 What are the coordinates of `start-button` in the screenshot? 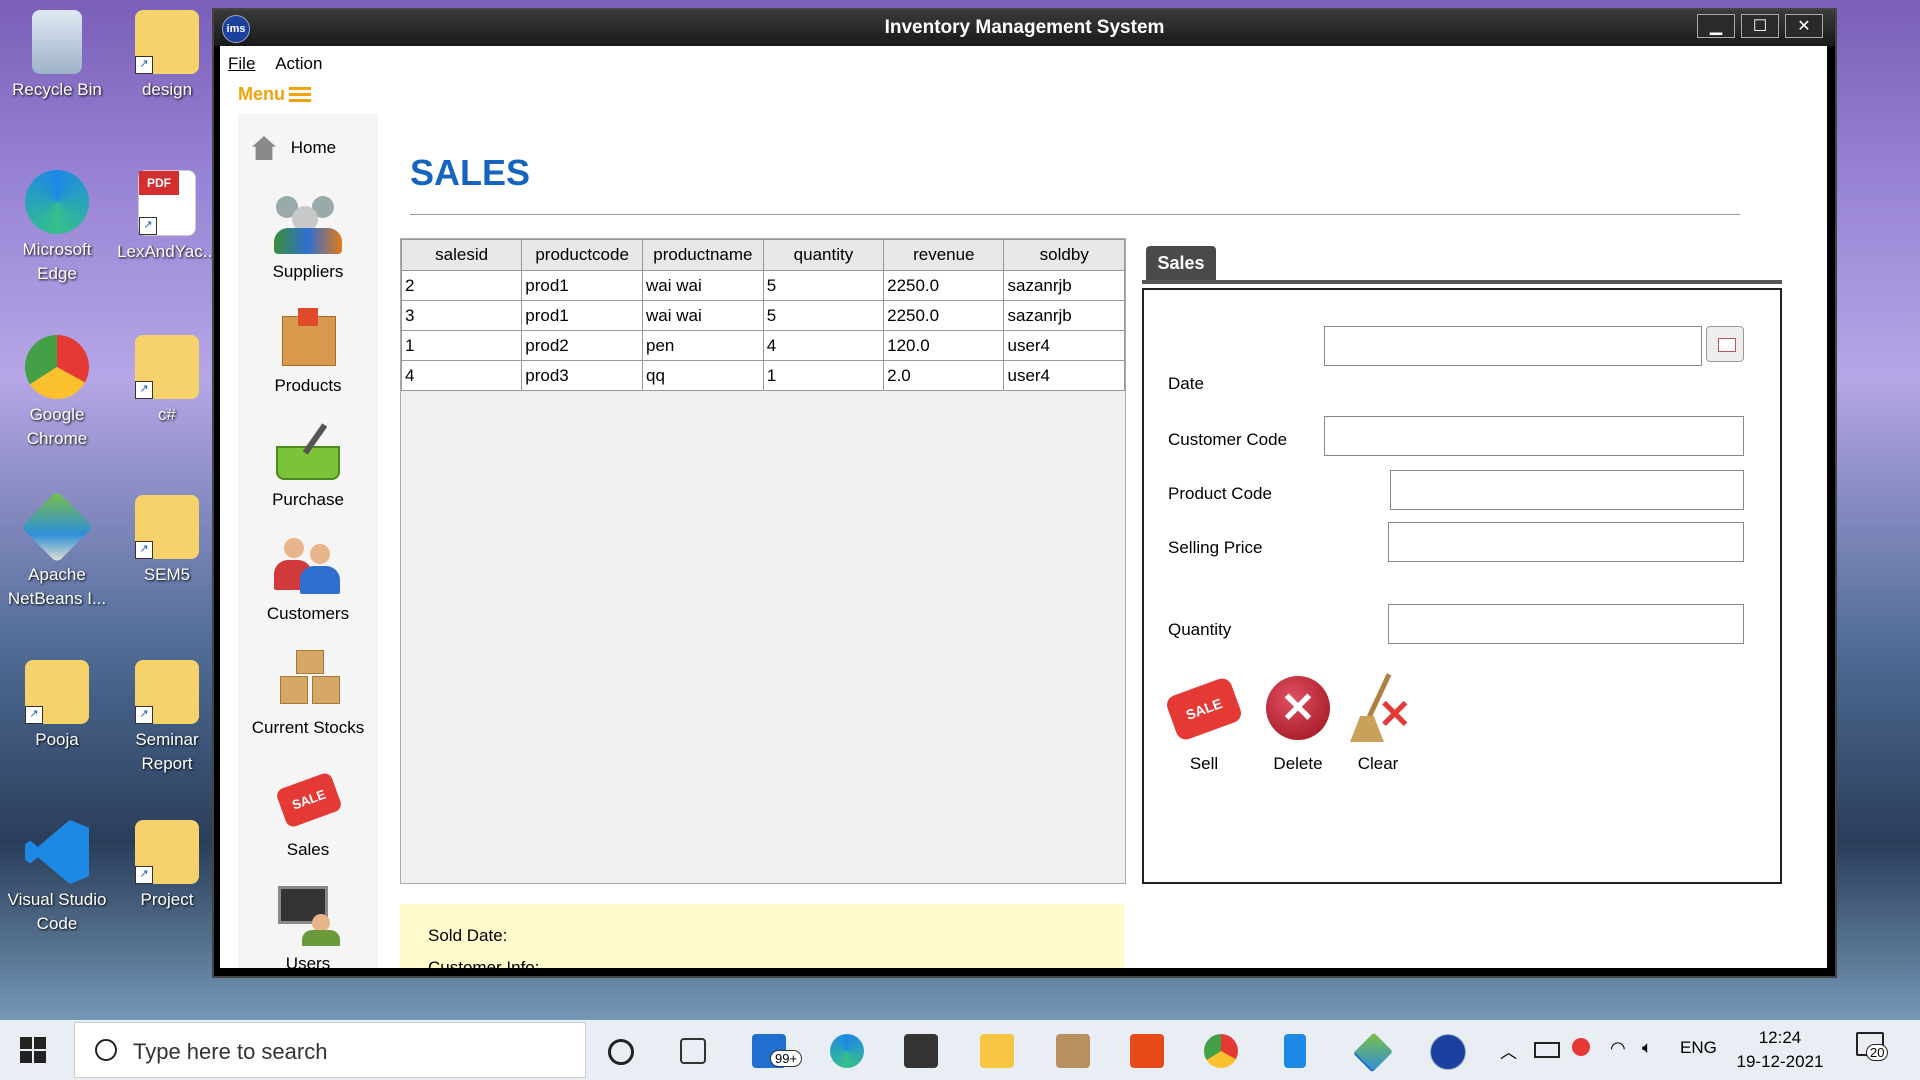 It's located at (33, 1050).